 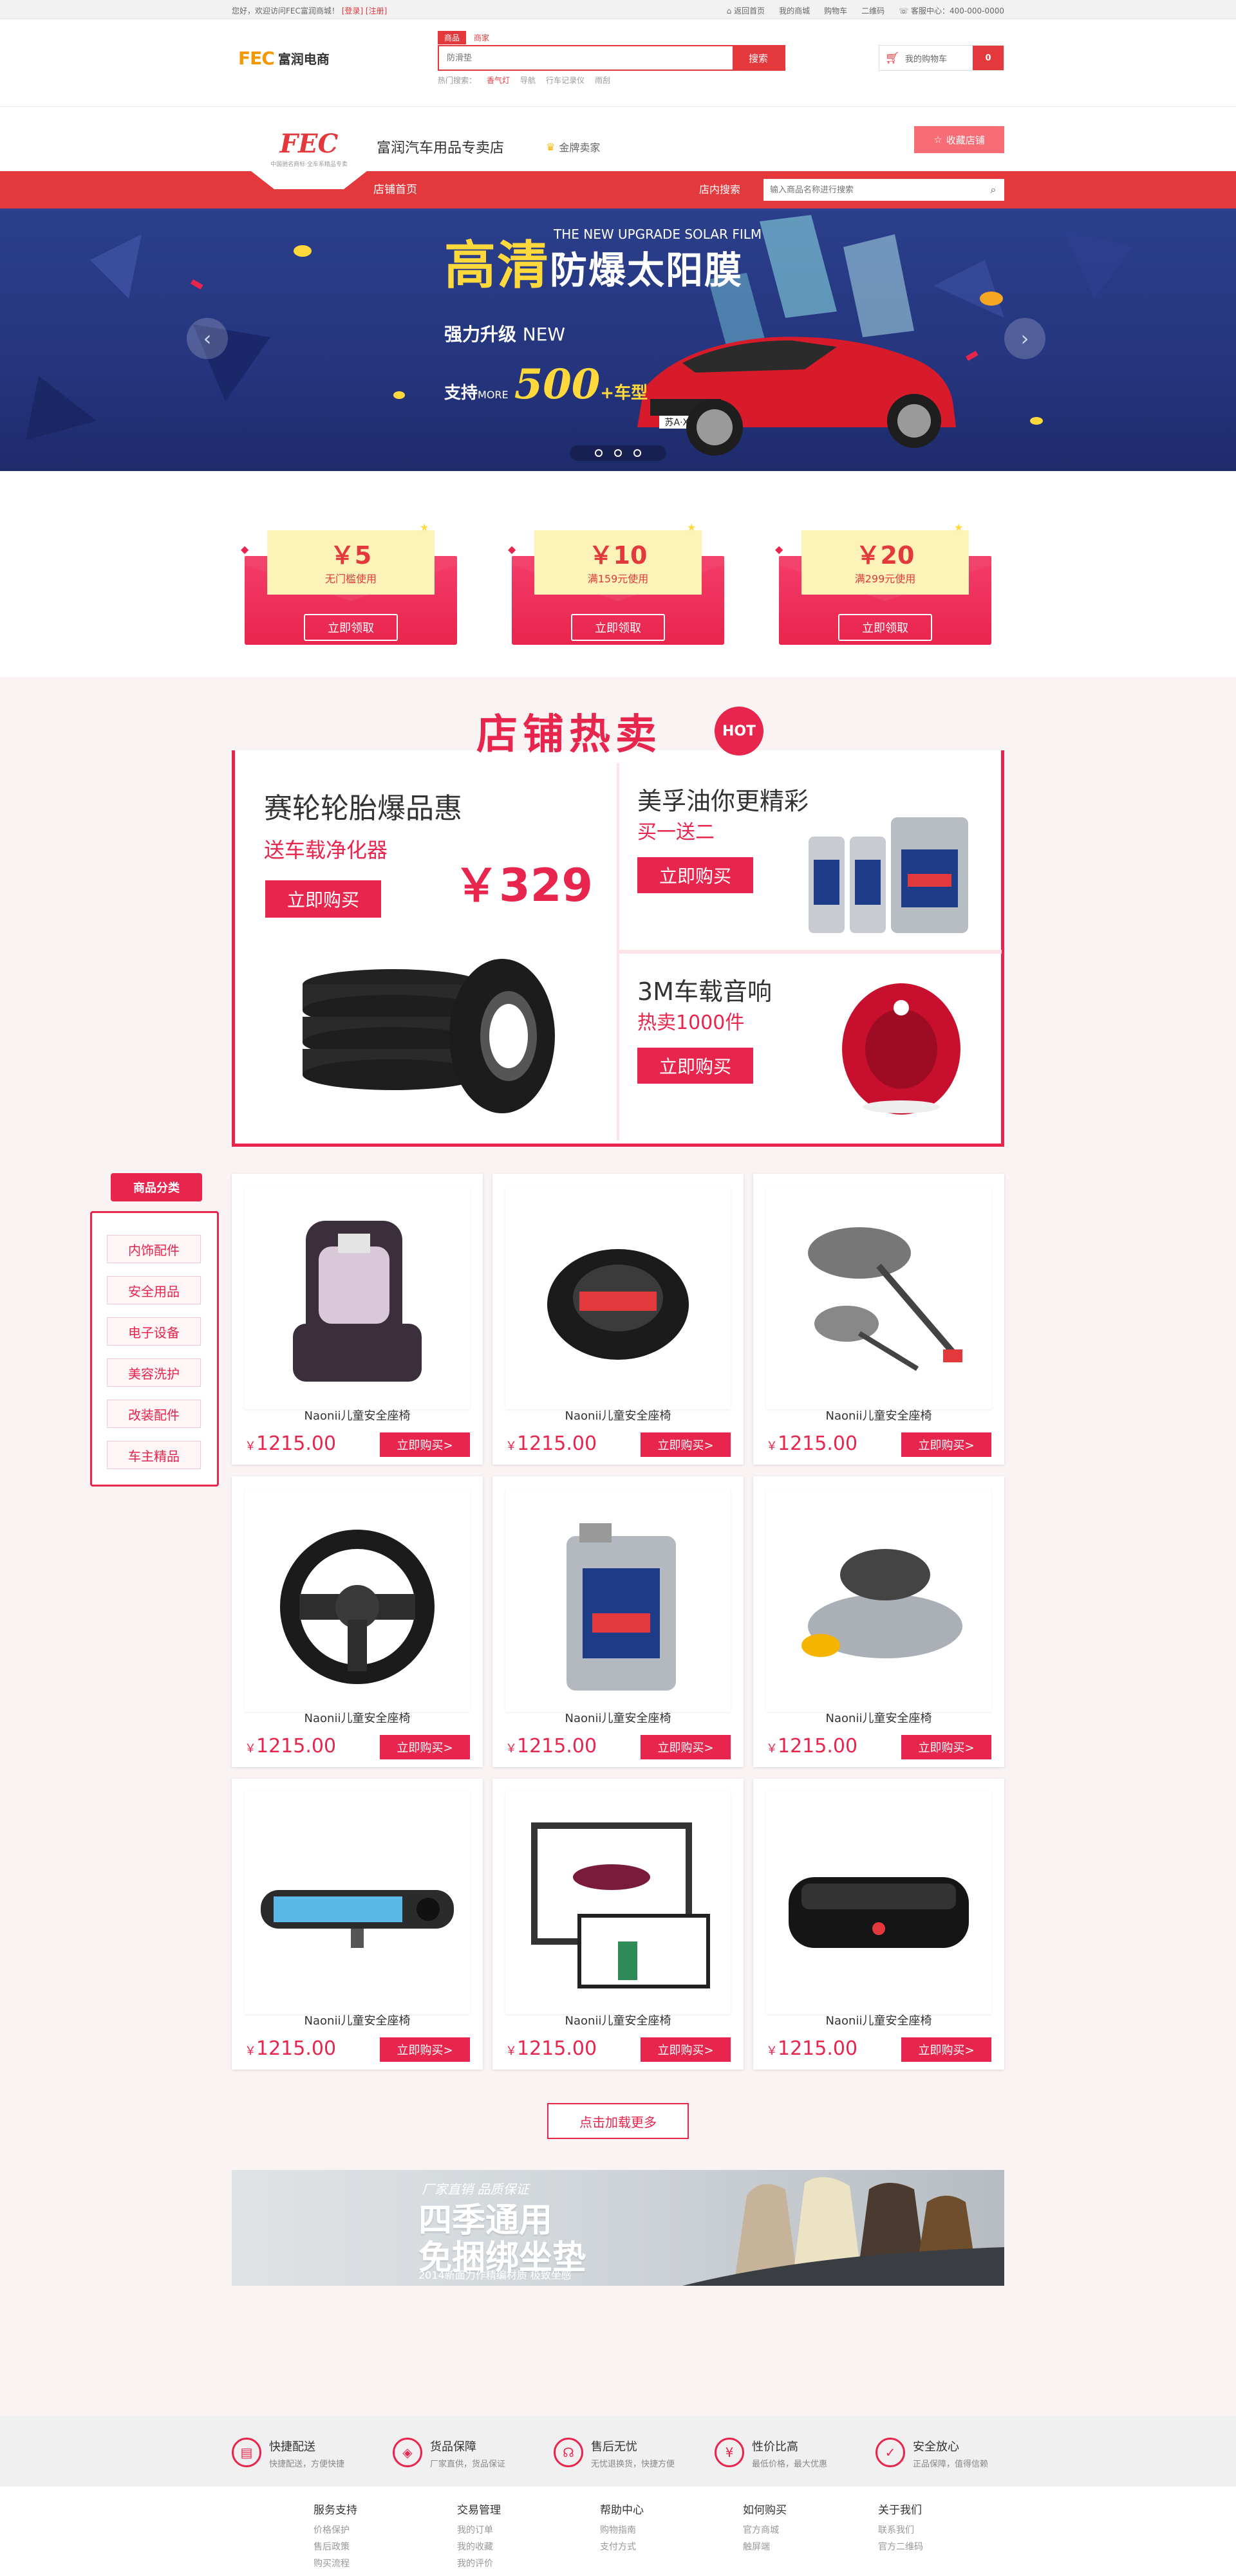 What do you see at coordinates (565, 80) in the screenshot?
I see `hot-word: 行车记录仪` at bounding box center [565, 80].